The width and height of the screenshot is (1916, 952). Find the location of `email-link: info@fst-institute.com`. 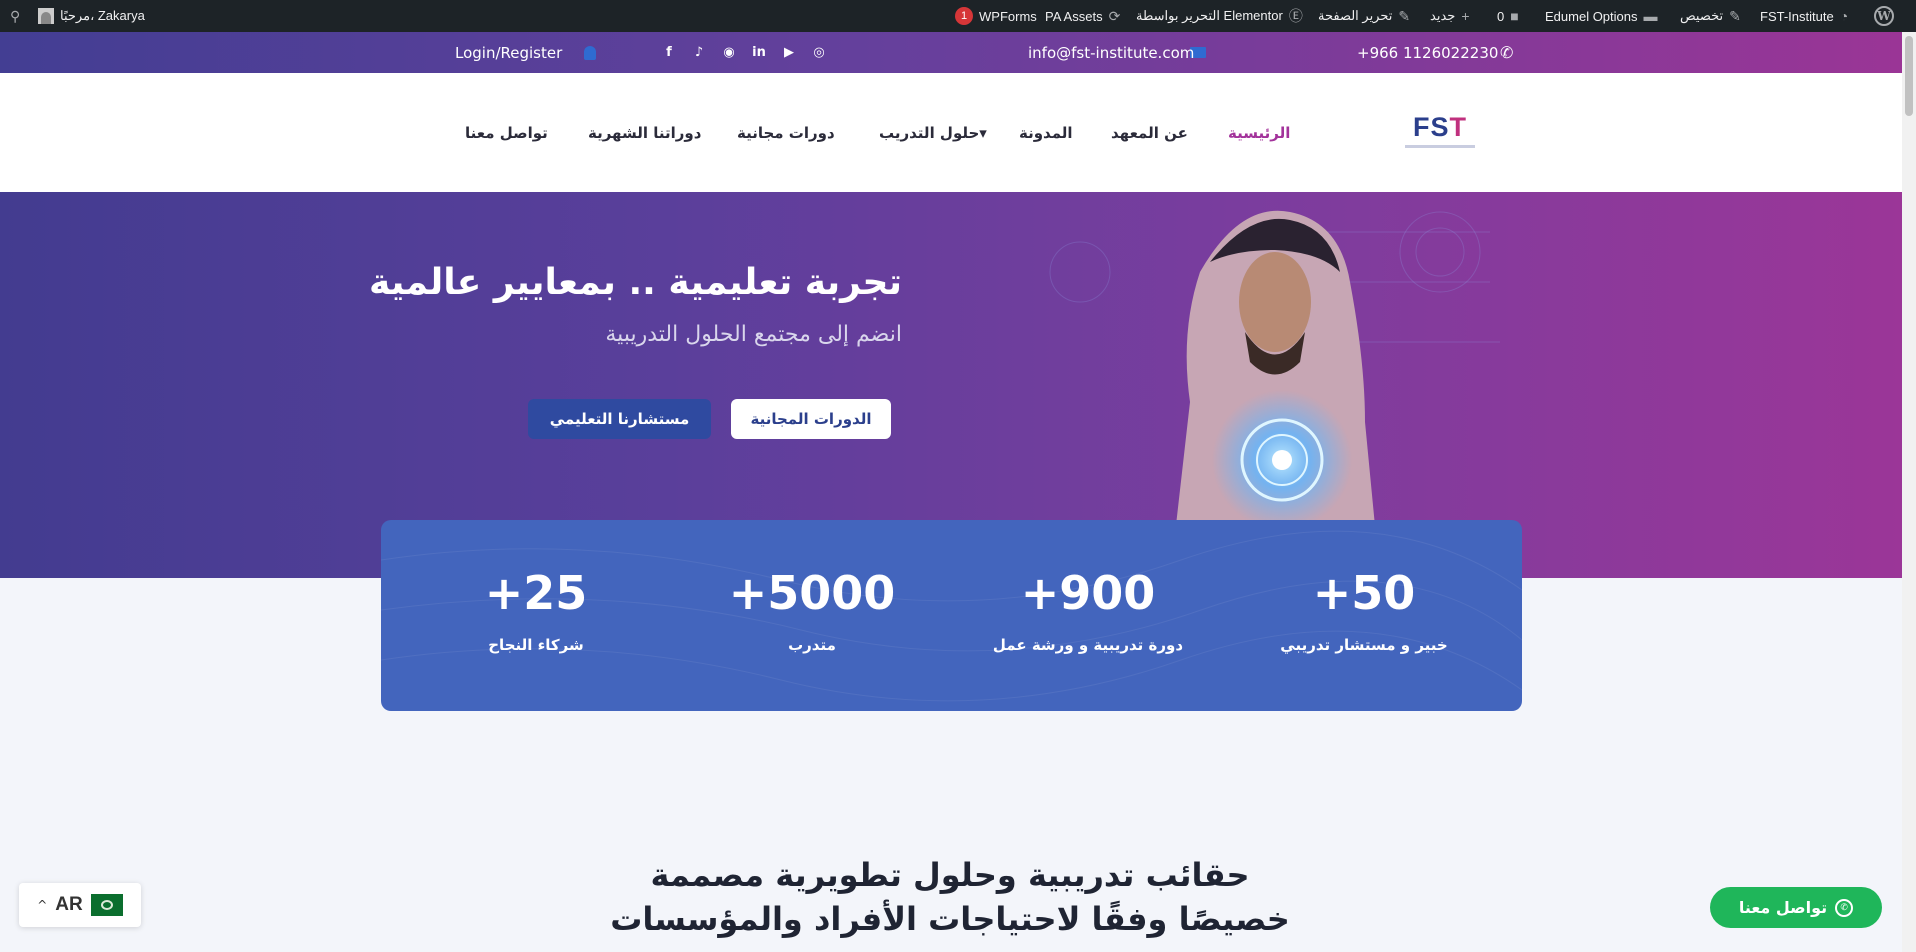

email-link: info@fst-institute.com is located at coordinates (1111, 52).